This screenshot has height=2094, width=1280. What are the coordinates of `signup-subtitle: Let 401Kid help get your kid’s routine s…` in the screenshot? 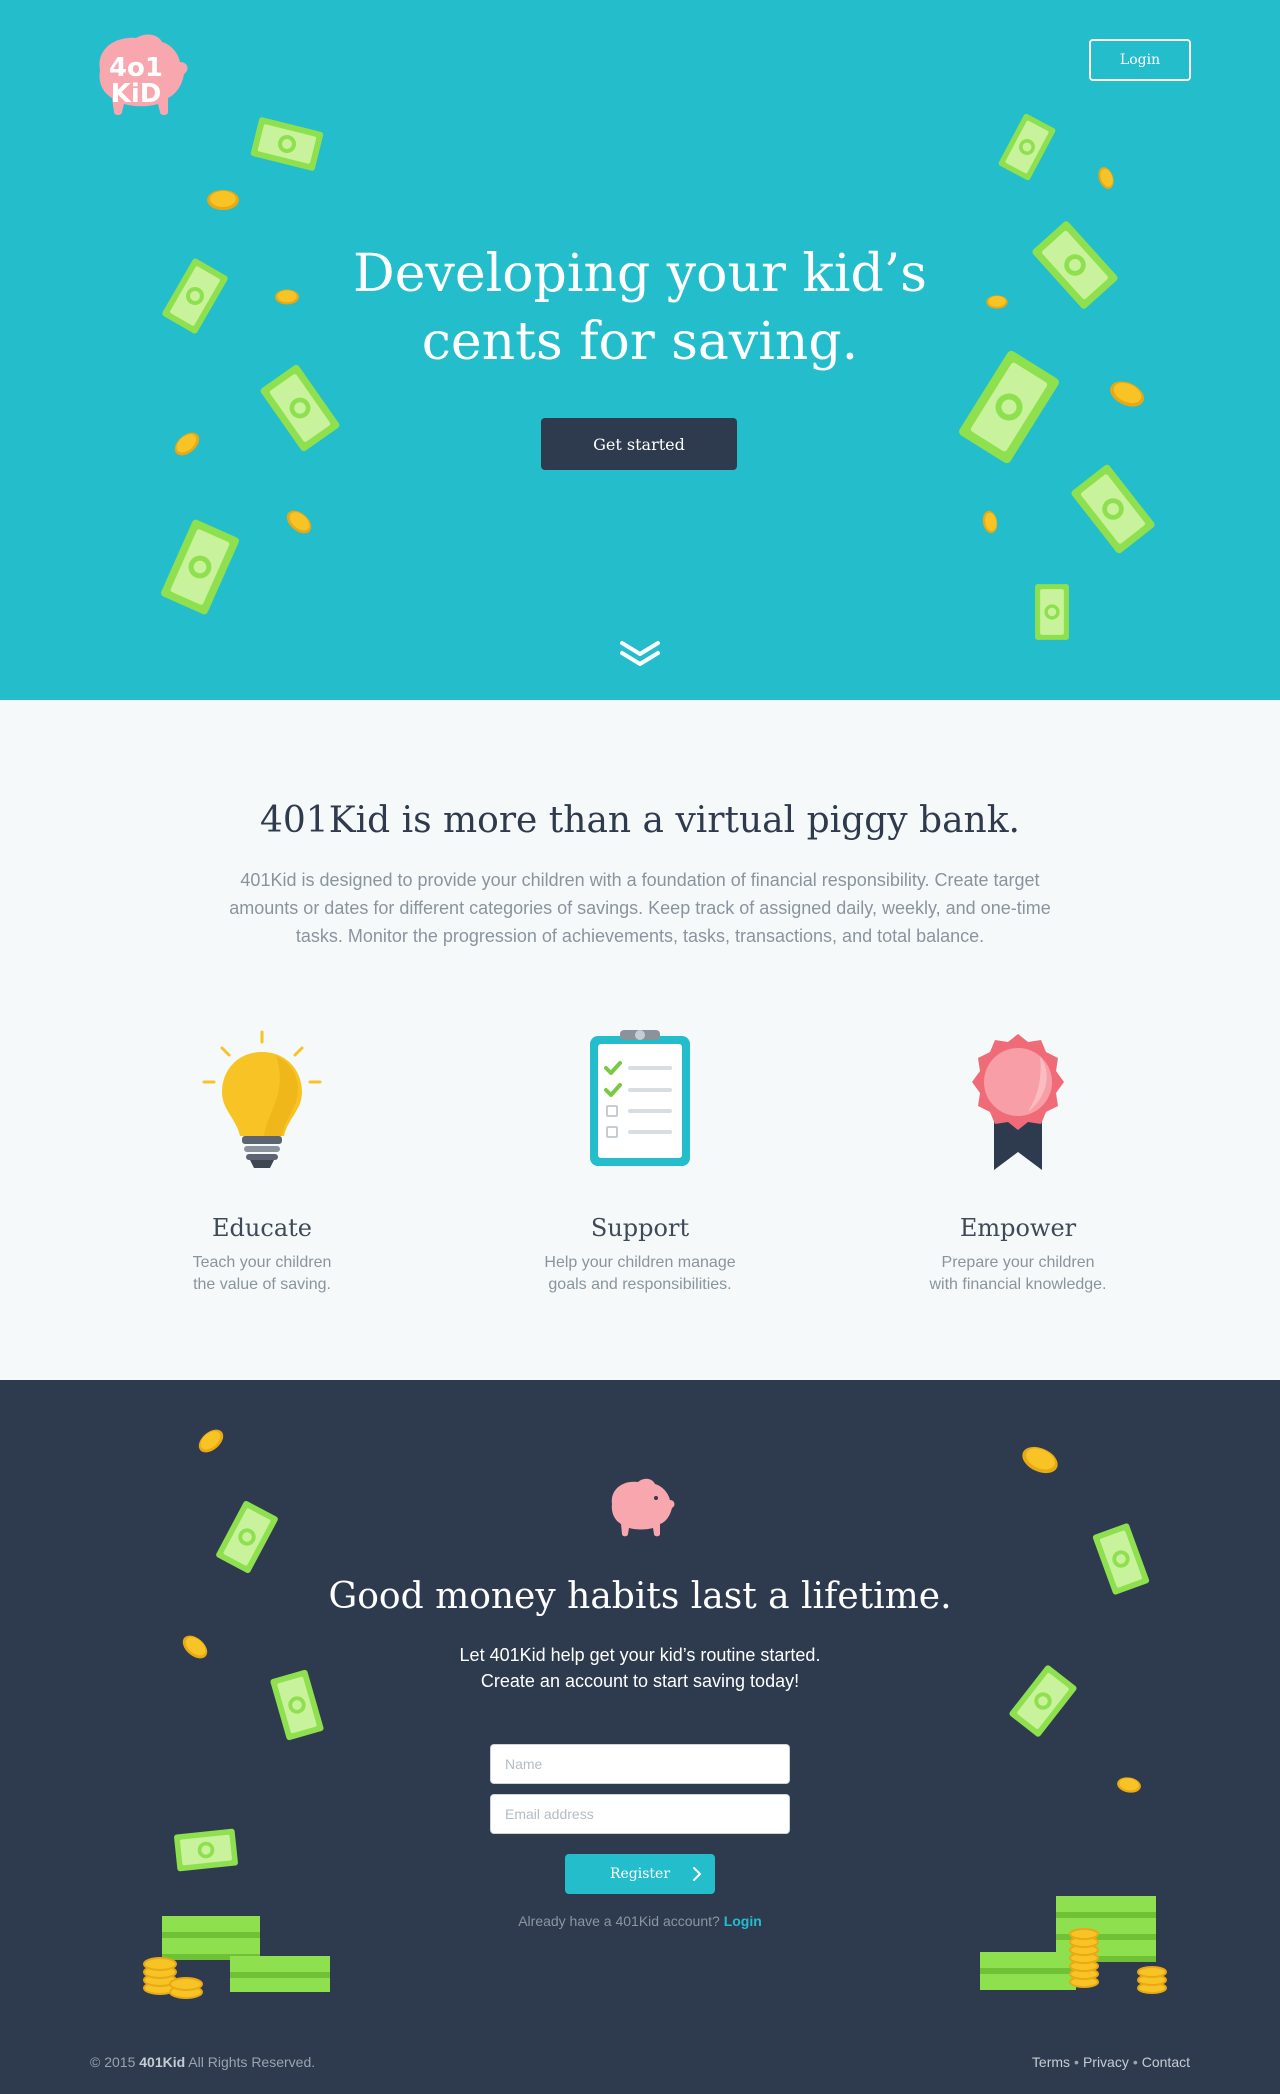 It's located at (640, 1668).